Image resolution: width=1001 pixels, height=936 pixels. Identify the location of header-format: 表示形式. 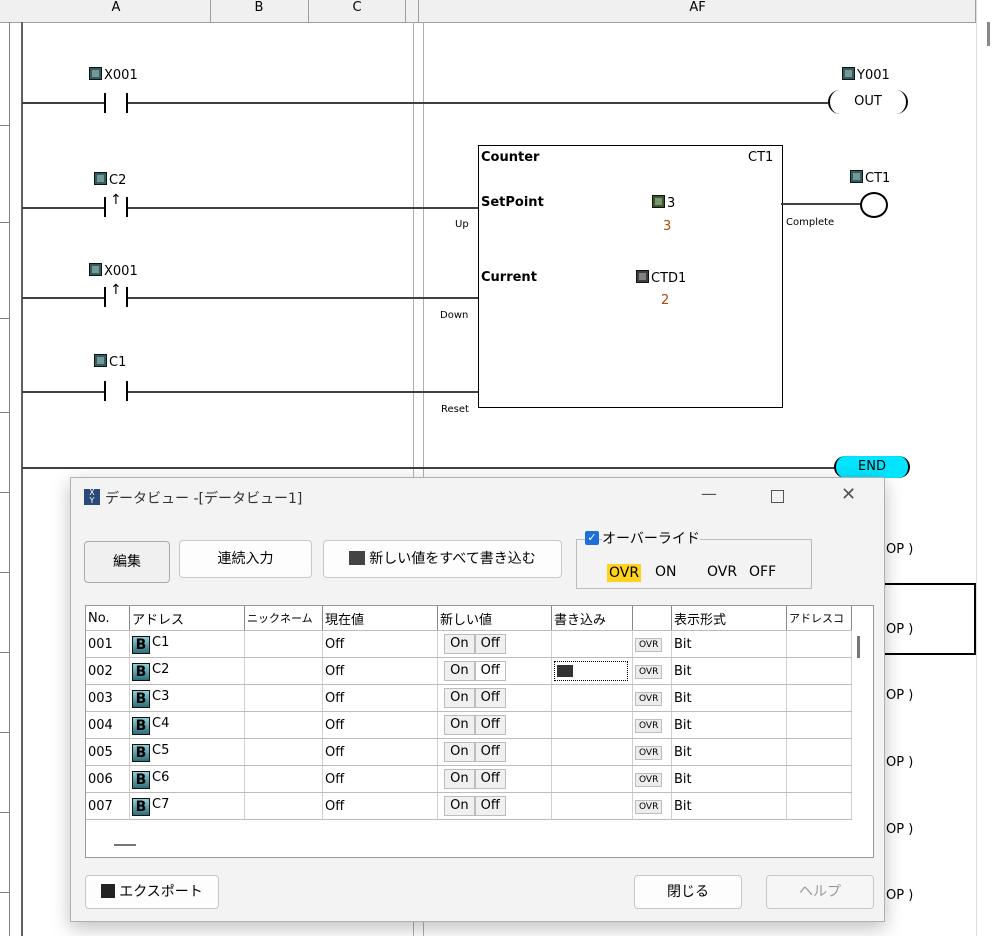
(729, 618).